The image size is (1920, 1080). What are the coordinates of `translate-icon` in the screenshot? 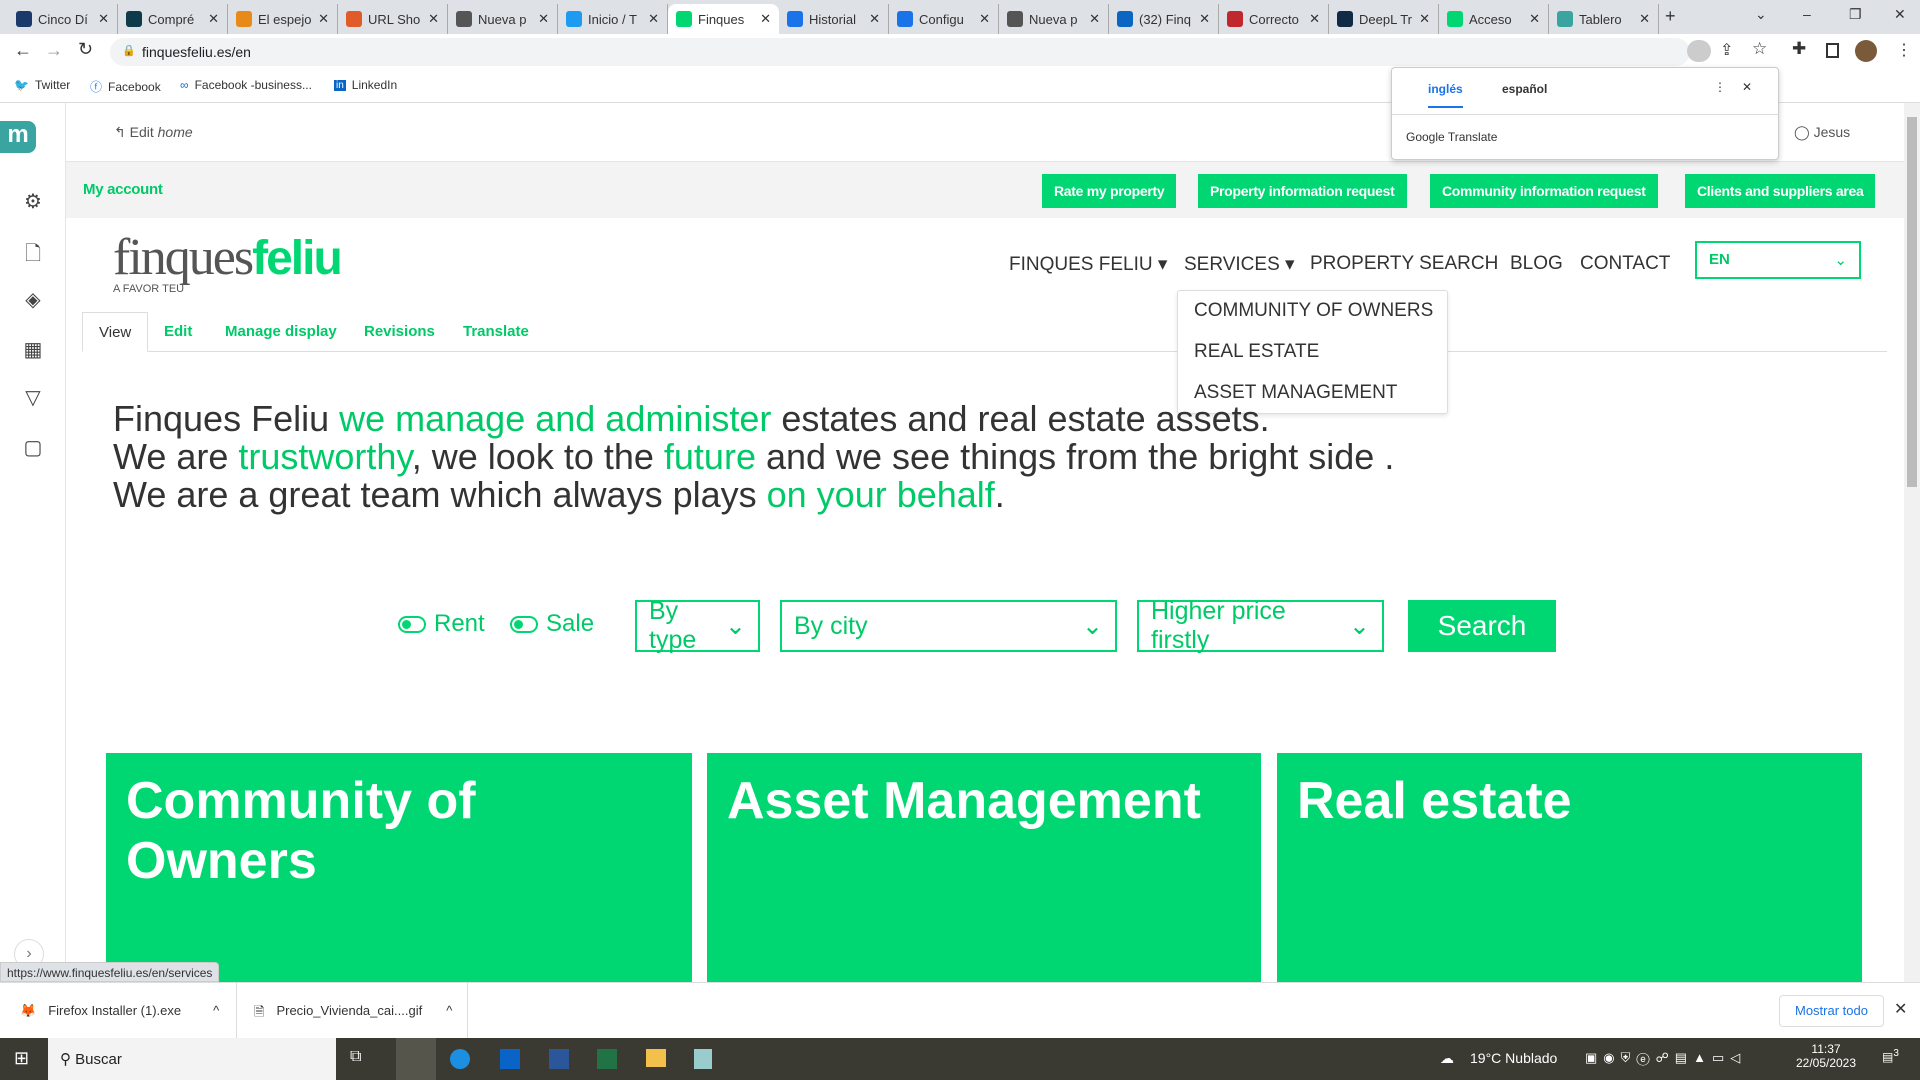 It's located at (1699, 51).